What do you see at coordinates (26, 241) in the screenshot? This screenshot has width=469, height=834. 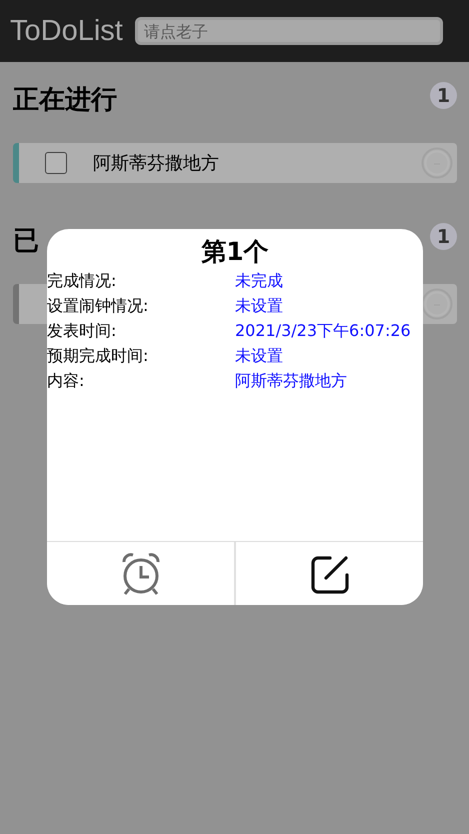 I see `section-title: 已` at bounding box center [26, 241].